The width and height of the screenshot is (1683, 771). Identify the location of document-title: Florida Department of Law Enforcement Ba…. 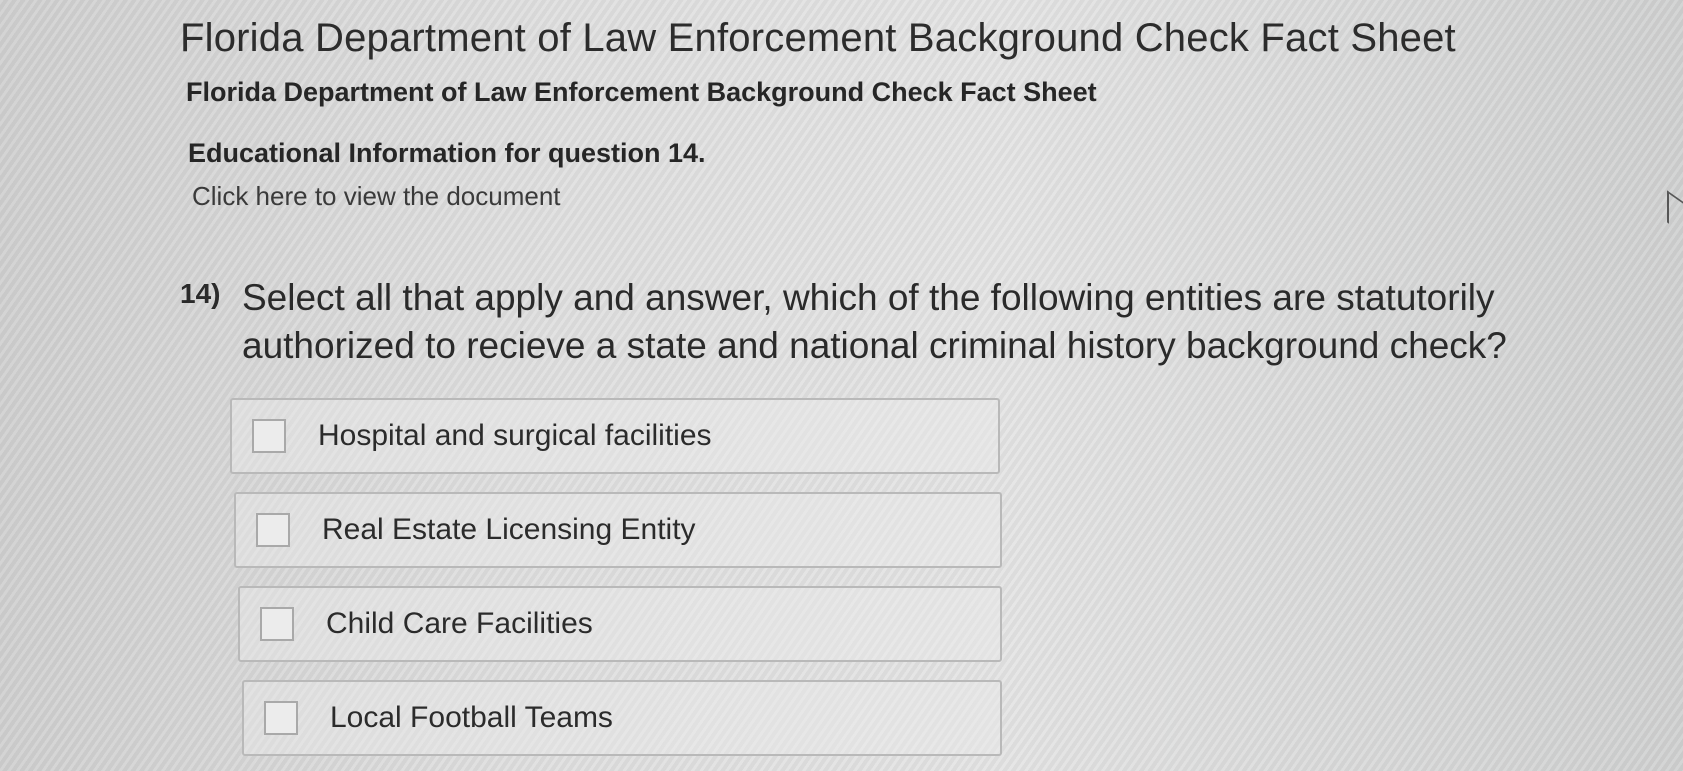
(641, 92).